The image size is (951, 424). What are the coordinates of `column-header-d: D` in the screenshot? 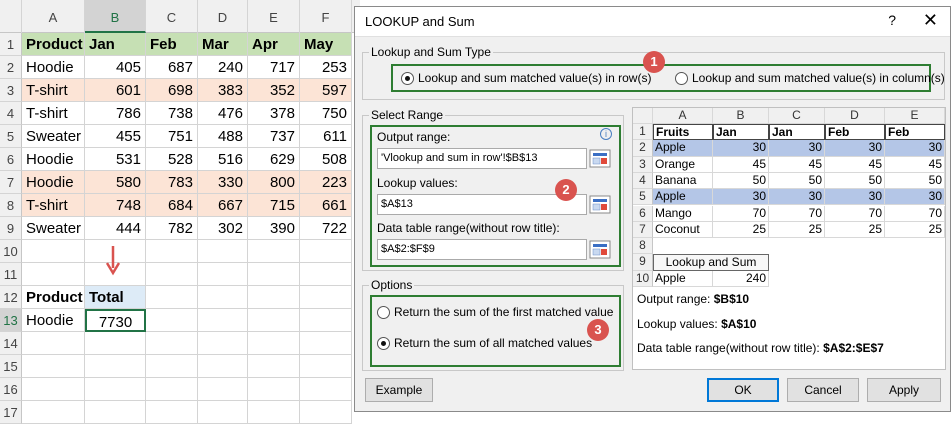 It's located at (223, 16).